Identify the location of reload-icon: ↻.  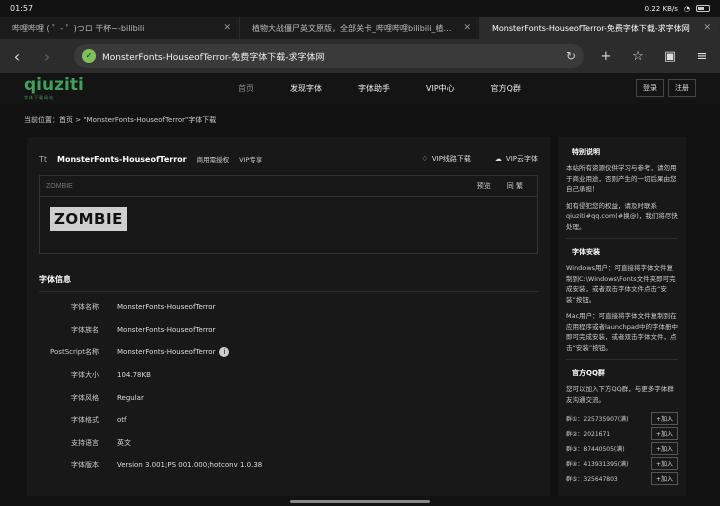
(571, 56).